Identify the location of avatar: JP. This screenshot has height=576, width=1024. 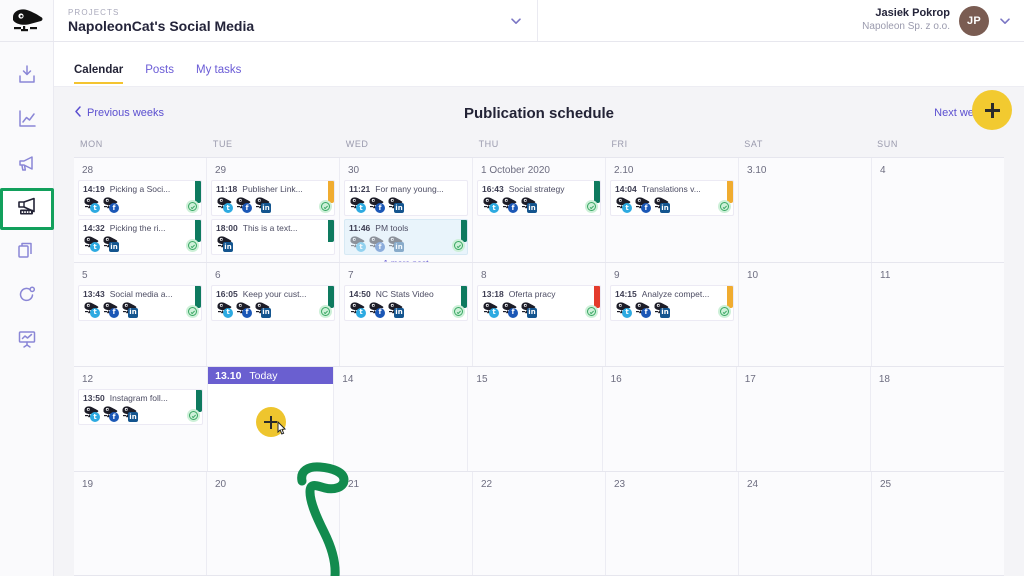
(974, 20).